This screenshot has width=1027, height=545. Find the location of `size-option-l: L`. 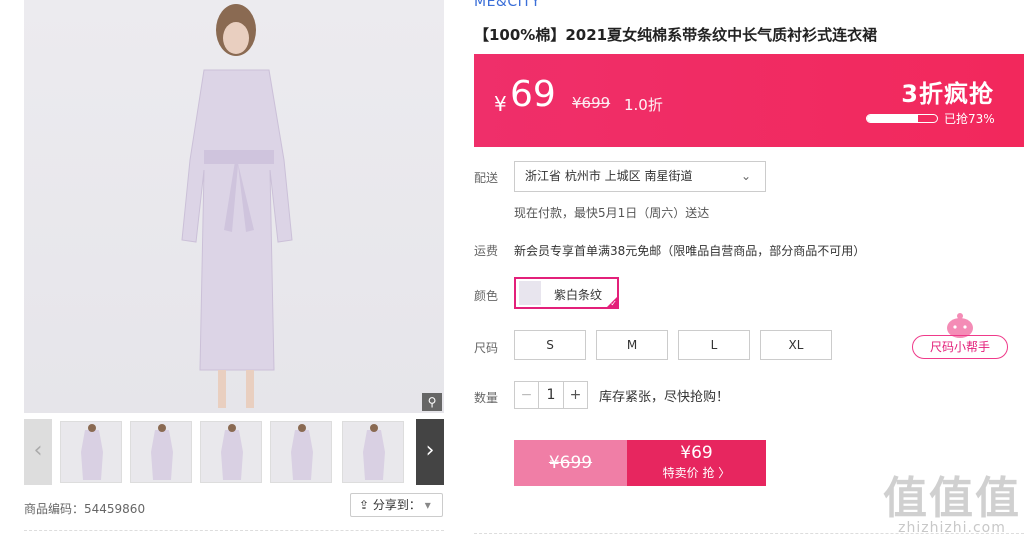

size-option-l: L is located at coordinates (714, 345).